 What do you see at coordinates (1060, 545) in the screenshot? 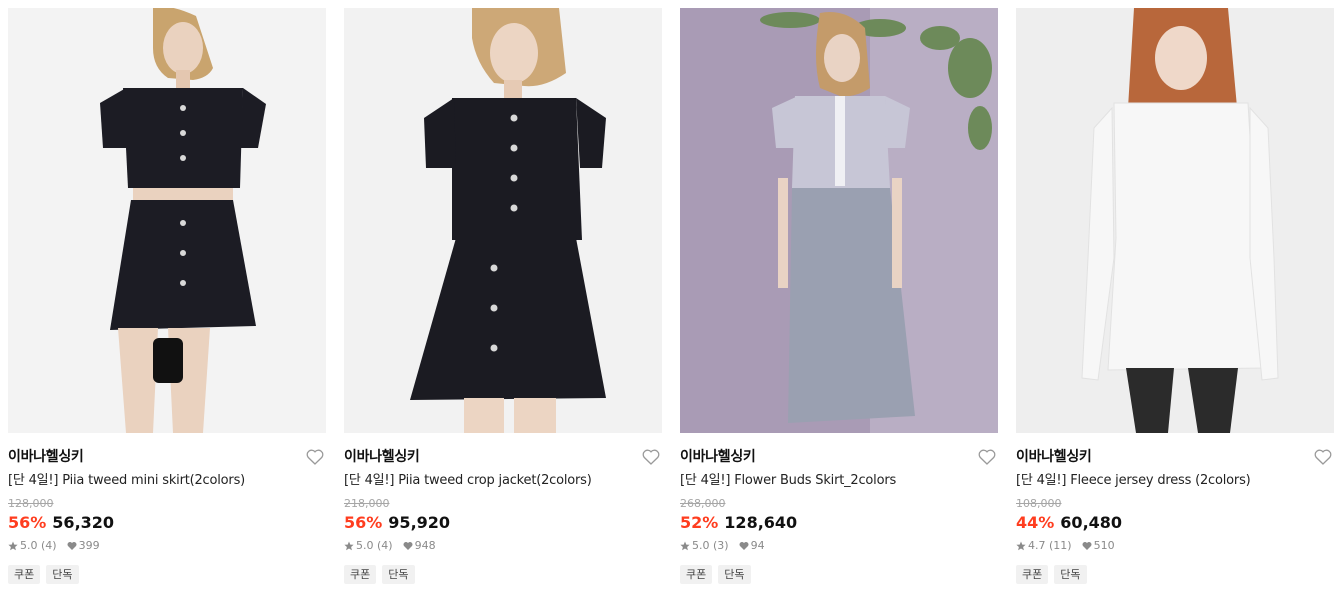
I see `review-count: (11)` at bounding box center [1060, 545].